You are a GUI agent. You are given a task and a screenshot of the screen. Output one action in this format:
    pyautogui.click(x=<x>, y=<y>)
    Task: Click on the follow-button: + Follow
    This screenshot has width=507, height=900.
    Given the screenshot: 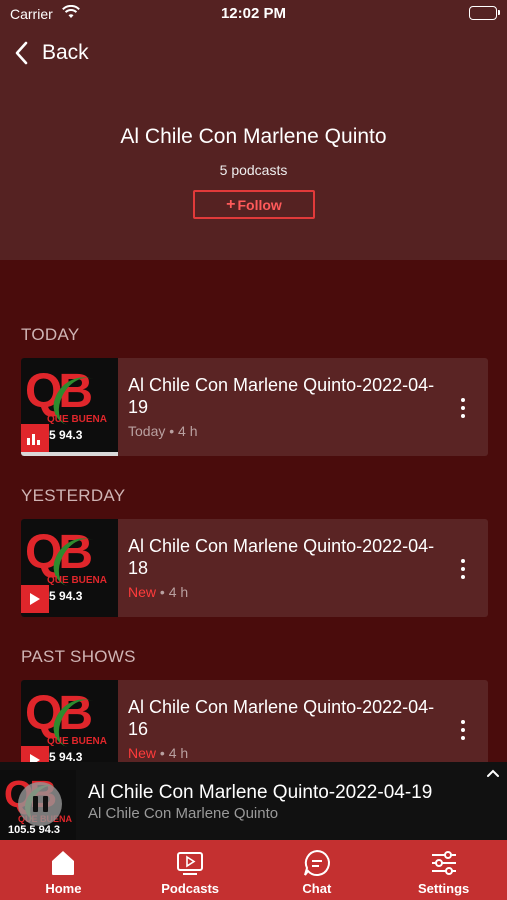 What is the action you would take?
    pyautogui.click(x=254, y=204)
    